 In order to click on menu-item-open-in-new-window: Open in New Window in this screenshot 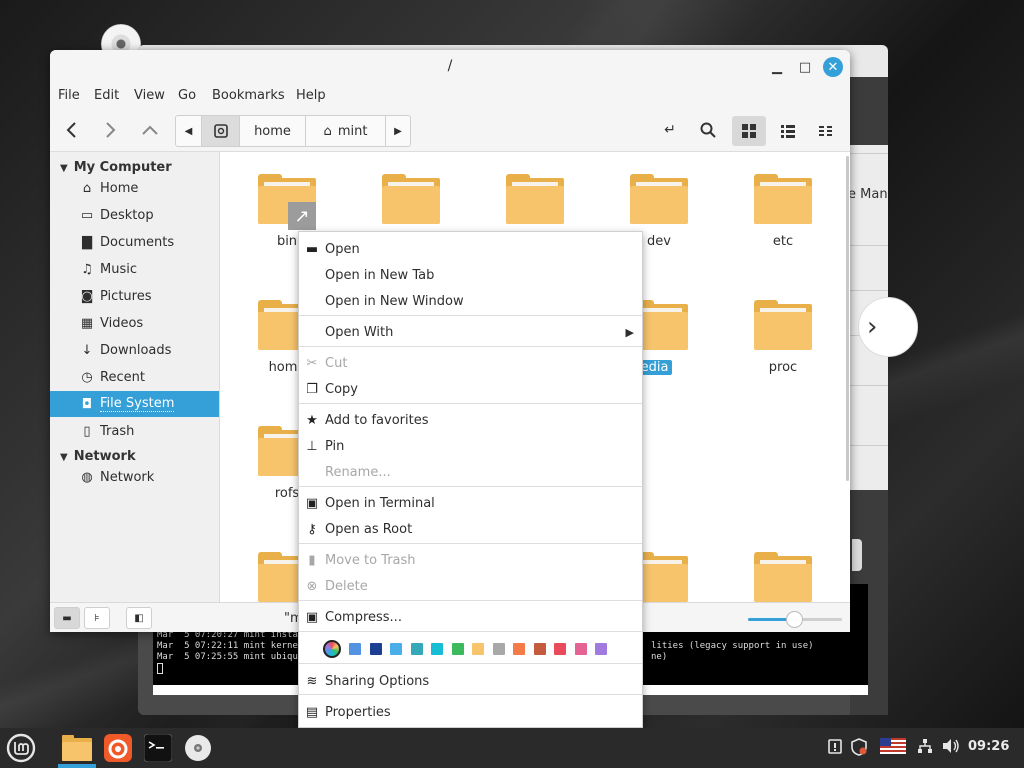, I will do `click(470, 301)`.